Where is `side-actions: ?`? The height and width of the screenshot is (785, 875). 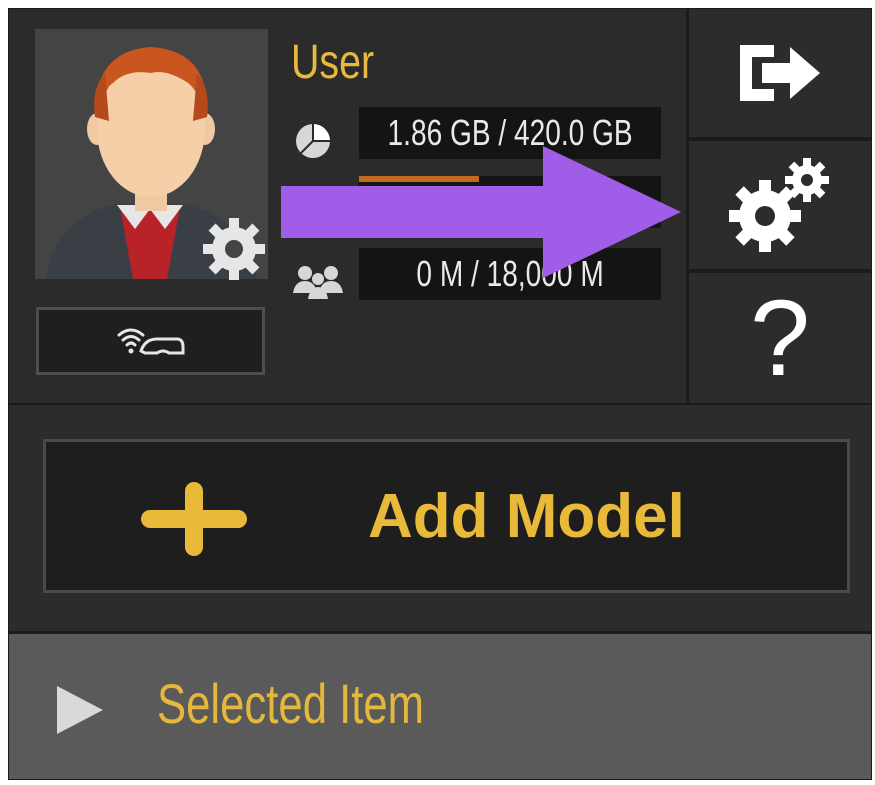
side-actions: ? is located at coordinates (778, 206).